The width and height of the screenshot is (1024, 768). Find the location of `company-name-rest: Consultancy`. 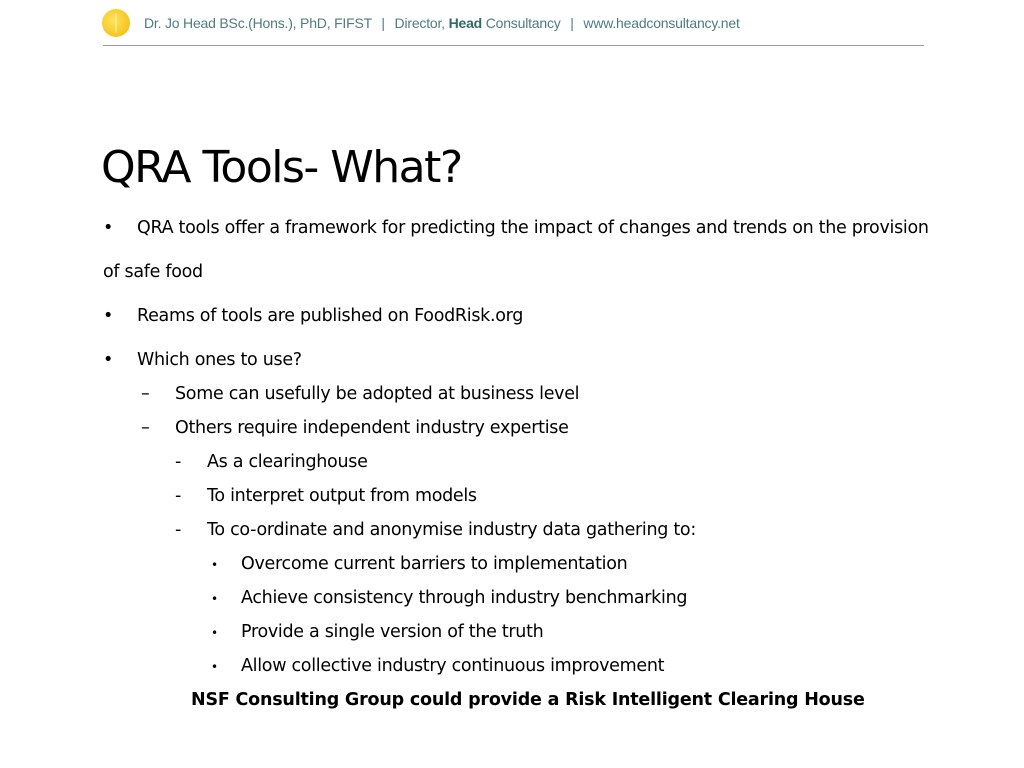

company-name-rest: Consultancy is located at coordinates (523, 23).